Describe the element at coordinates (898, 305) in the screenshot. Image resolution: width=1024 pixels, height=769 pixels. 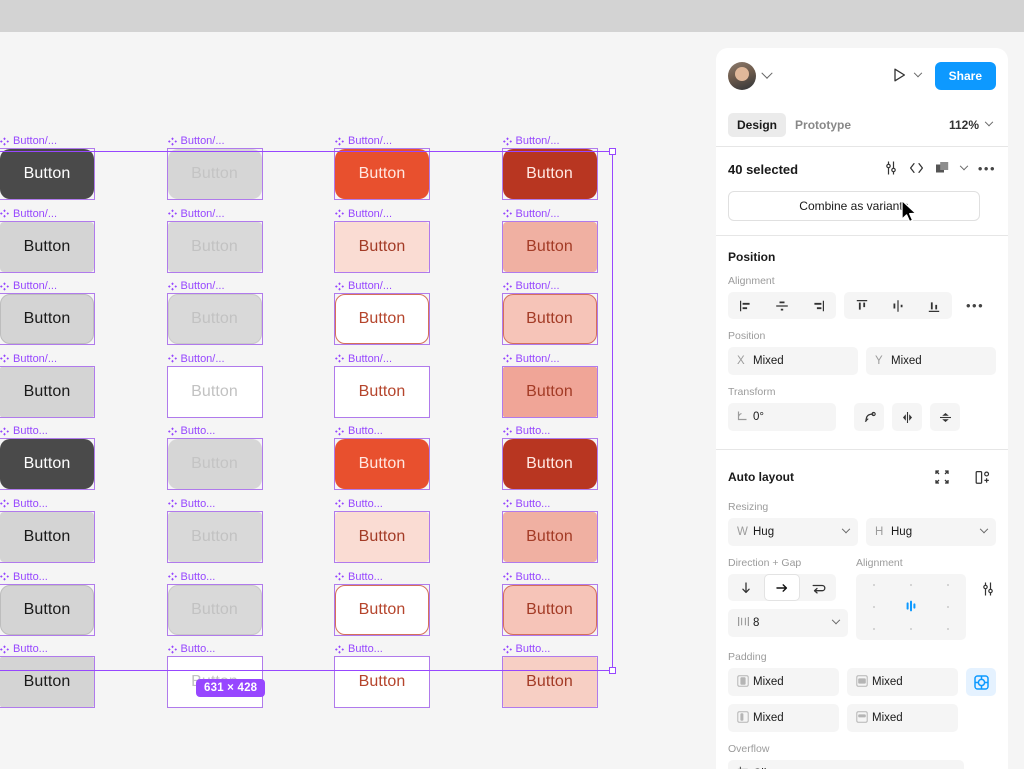
I see `align-vertical-center-icon` at that location.